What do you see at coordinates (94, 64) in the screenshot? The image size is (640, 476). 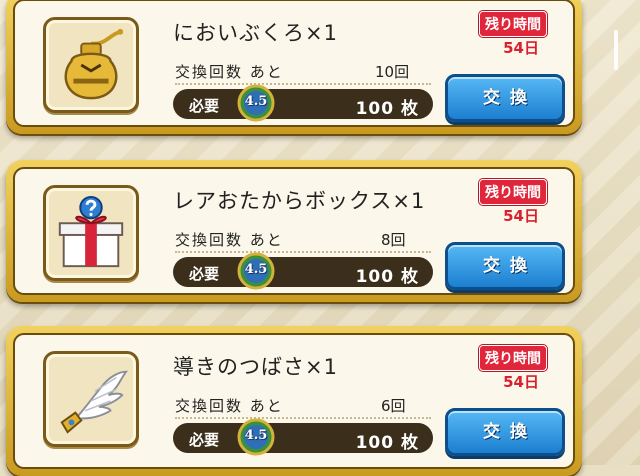 I see `scent-bag-icon` at bounding box center [94, 64].